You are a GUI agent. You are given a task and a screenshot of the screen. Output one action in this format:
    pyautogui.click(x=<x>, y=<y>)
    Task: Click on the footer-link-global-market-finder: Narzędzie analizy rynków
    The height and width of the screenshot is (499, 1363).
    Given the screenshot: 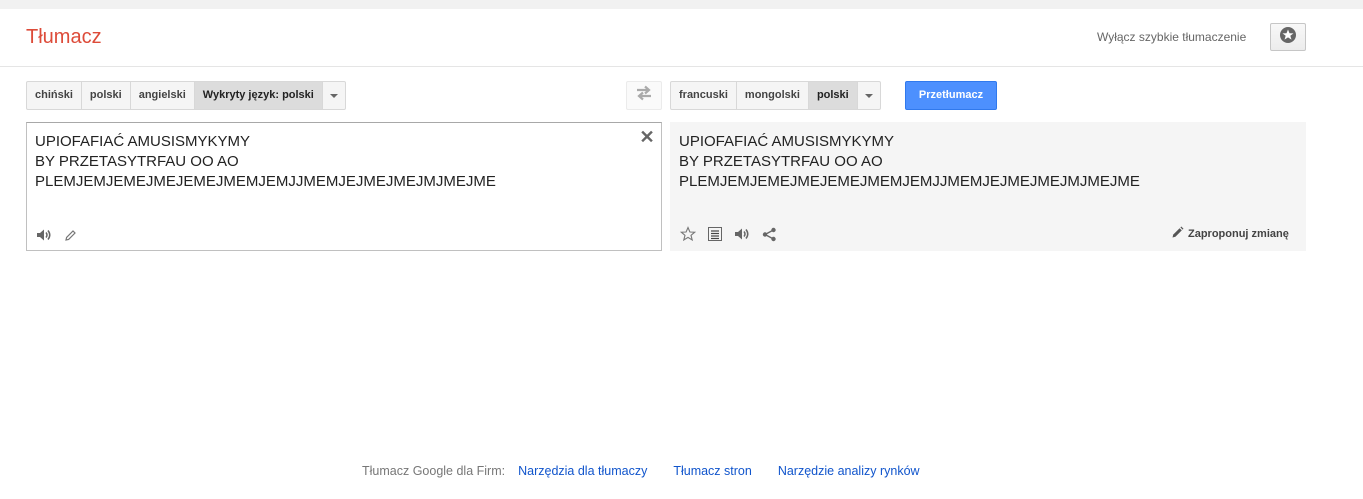 What is the action you would take?
    pyautogui.click(x=849, y=471)
    